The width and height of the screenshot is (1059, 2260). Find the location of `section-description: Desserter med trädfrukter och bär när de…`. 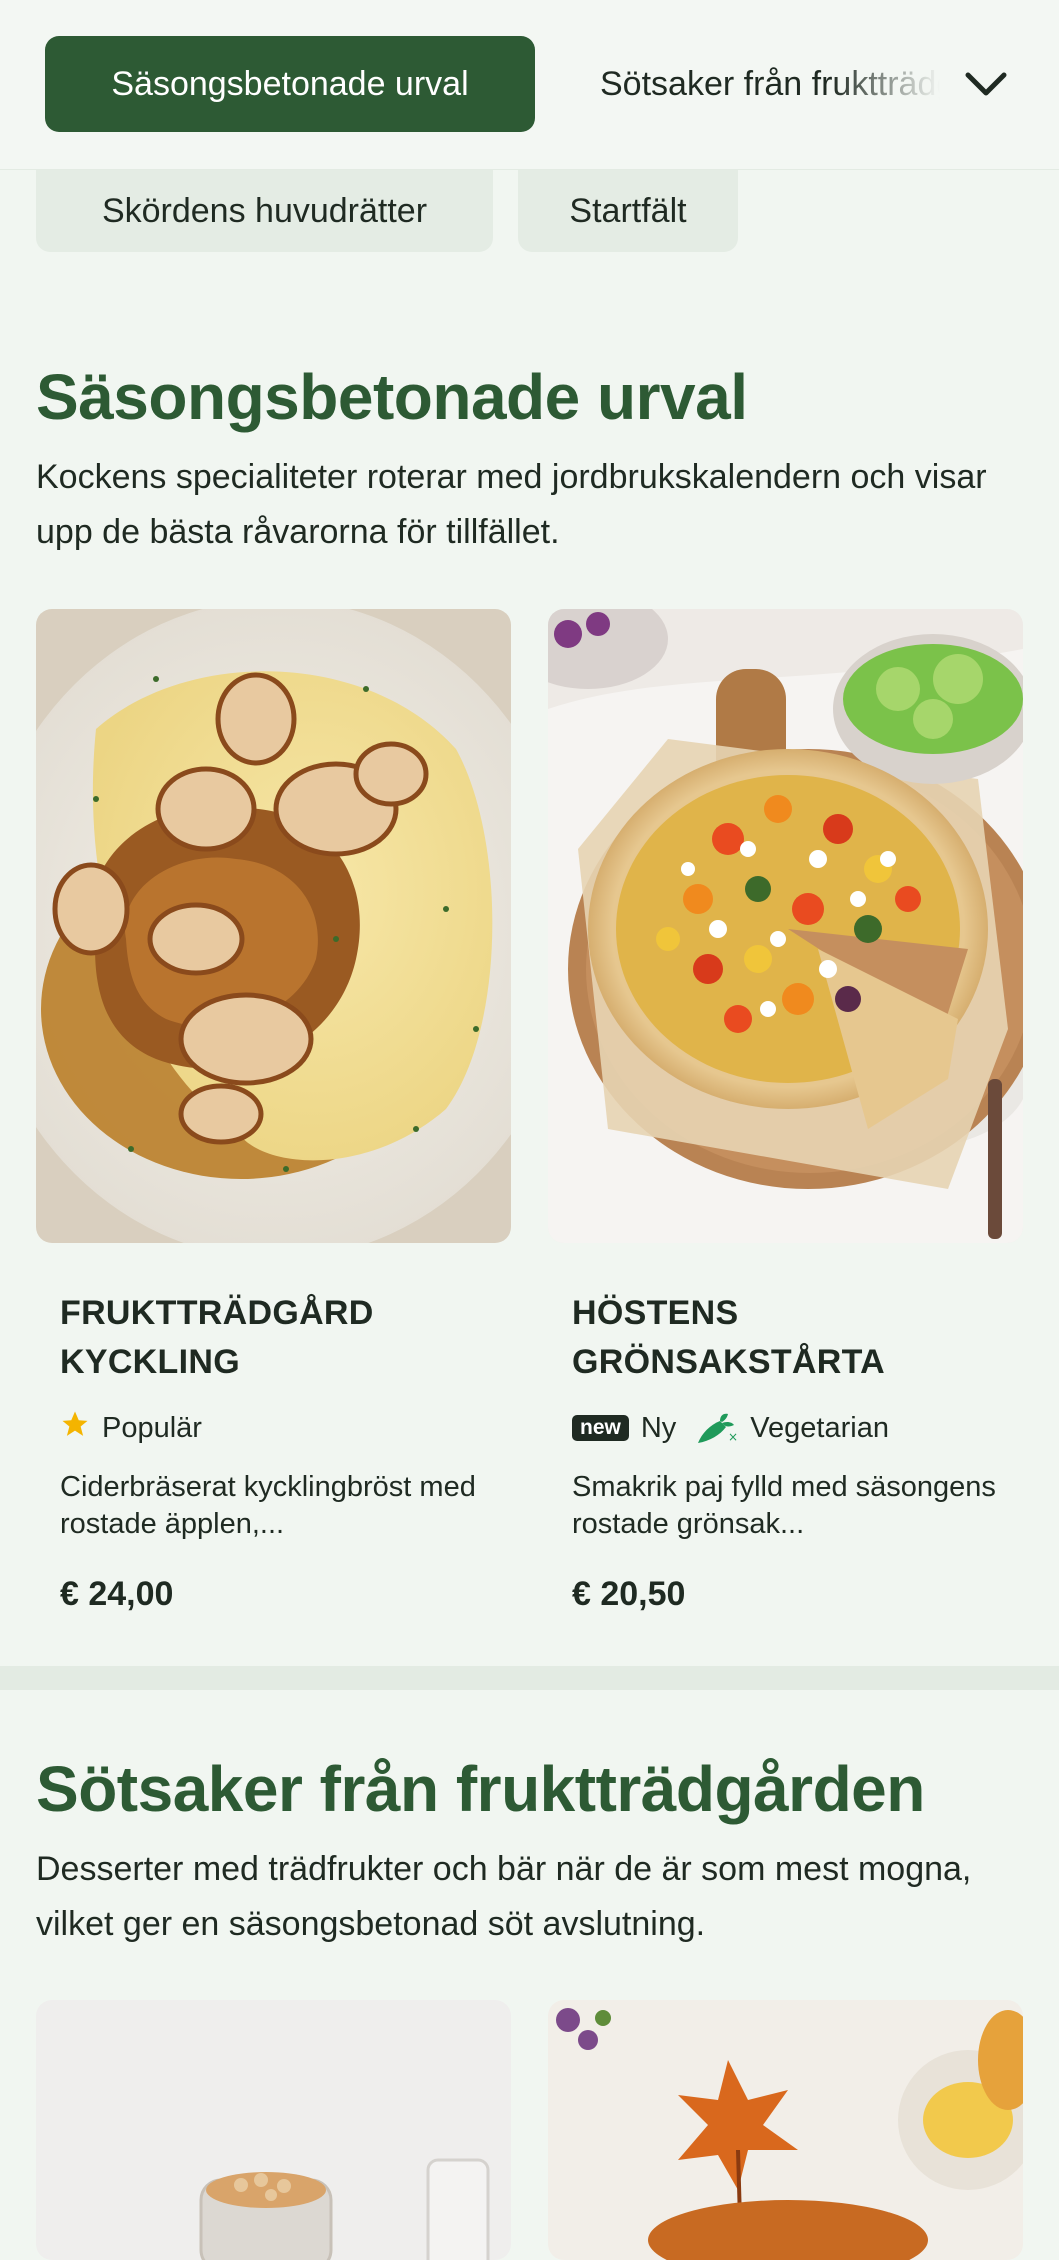

section-description: Desserter med trädfrukter och bär när de… is located at coordinates (504, 1896).